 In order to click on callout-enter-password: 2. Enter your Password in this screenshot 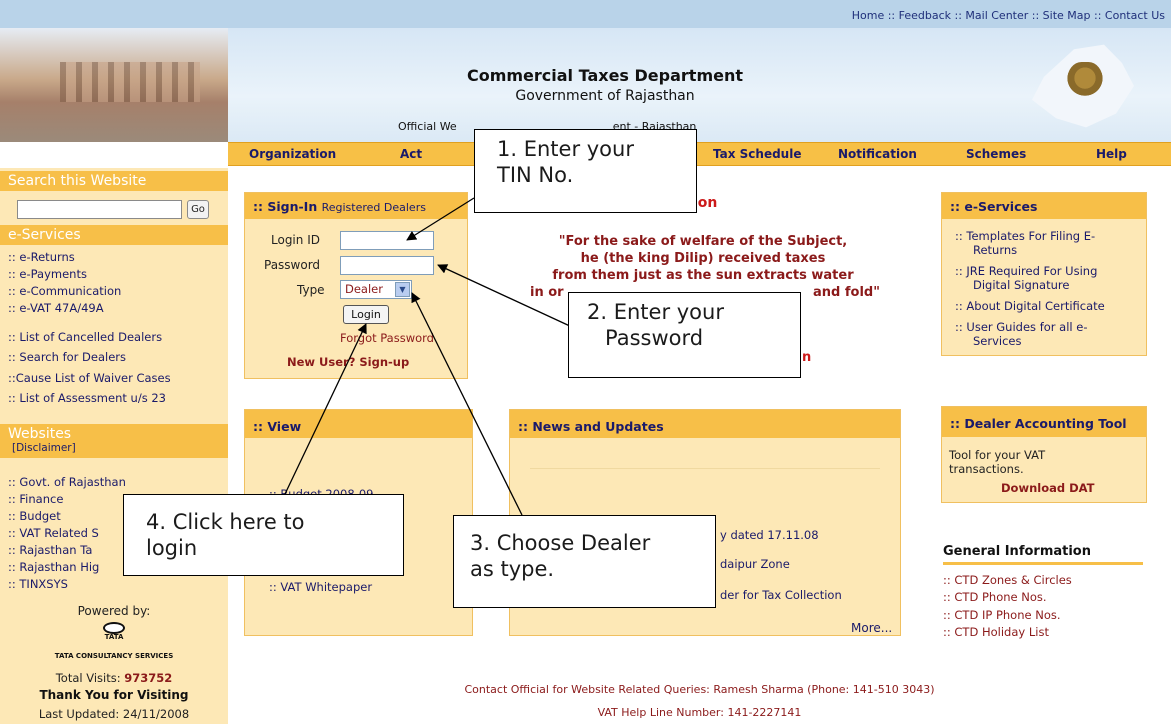, I will do `click(684, 335)`.